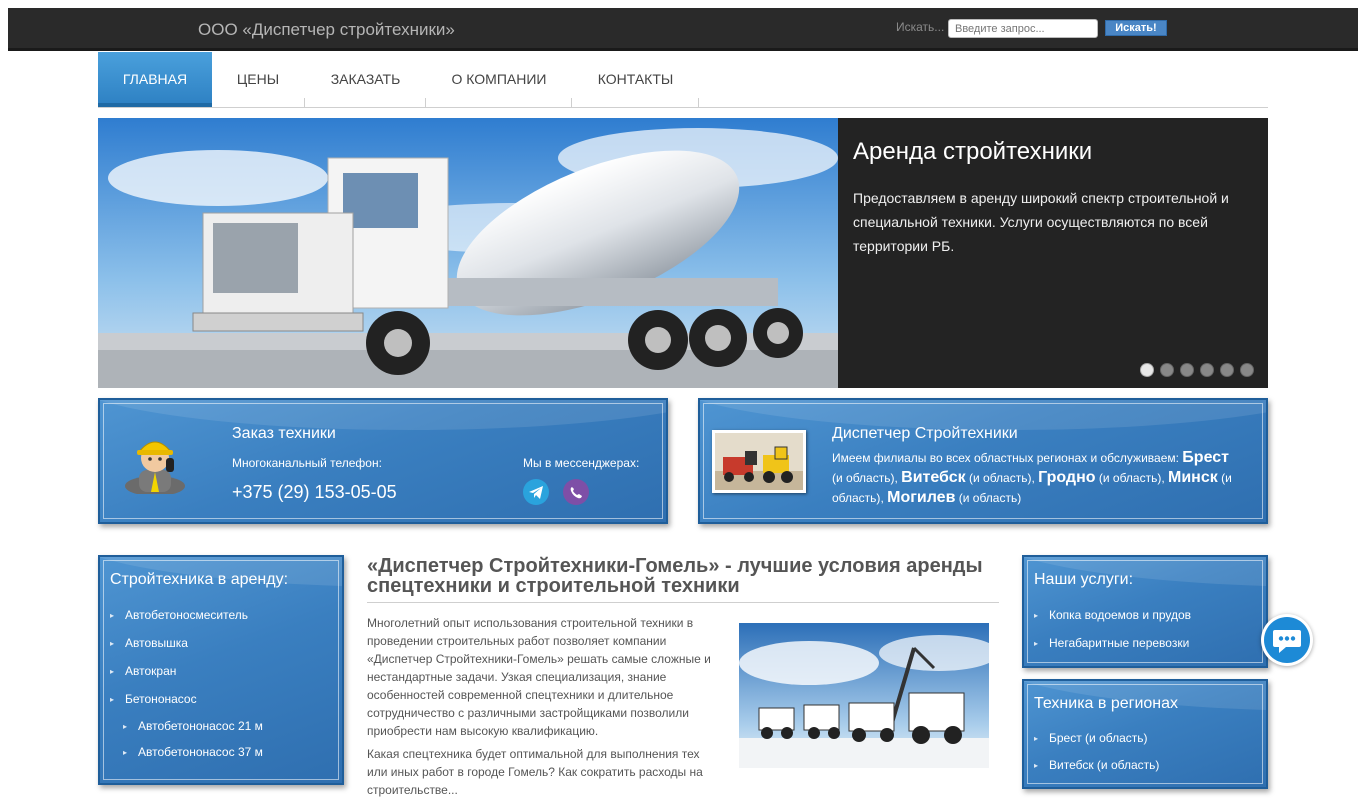 Image resolution: width=1366 pixels, height=799 pixels. What do you see at coordinates (155, 462) in the screenshot?
I see `builder-avatar-icon` at bounding box center [155, 462].